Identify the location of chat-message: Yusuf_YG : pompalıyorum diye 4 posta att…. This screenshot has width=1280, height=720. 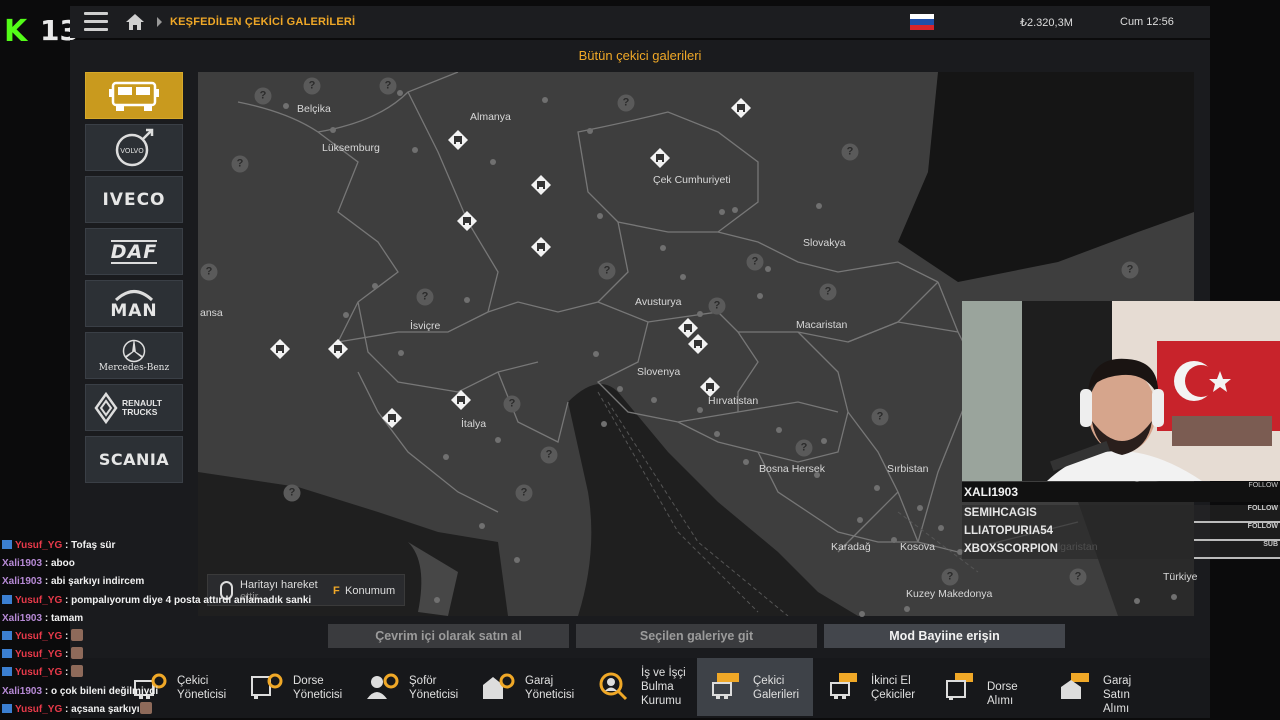
(172, 601).